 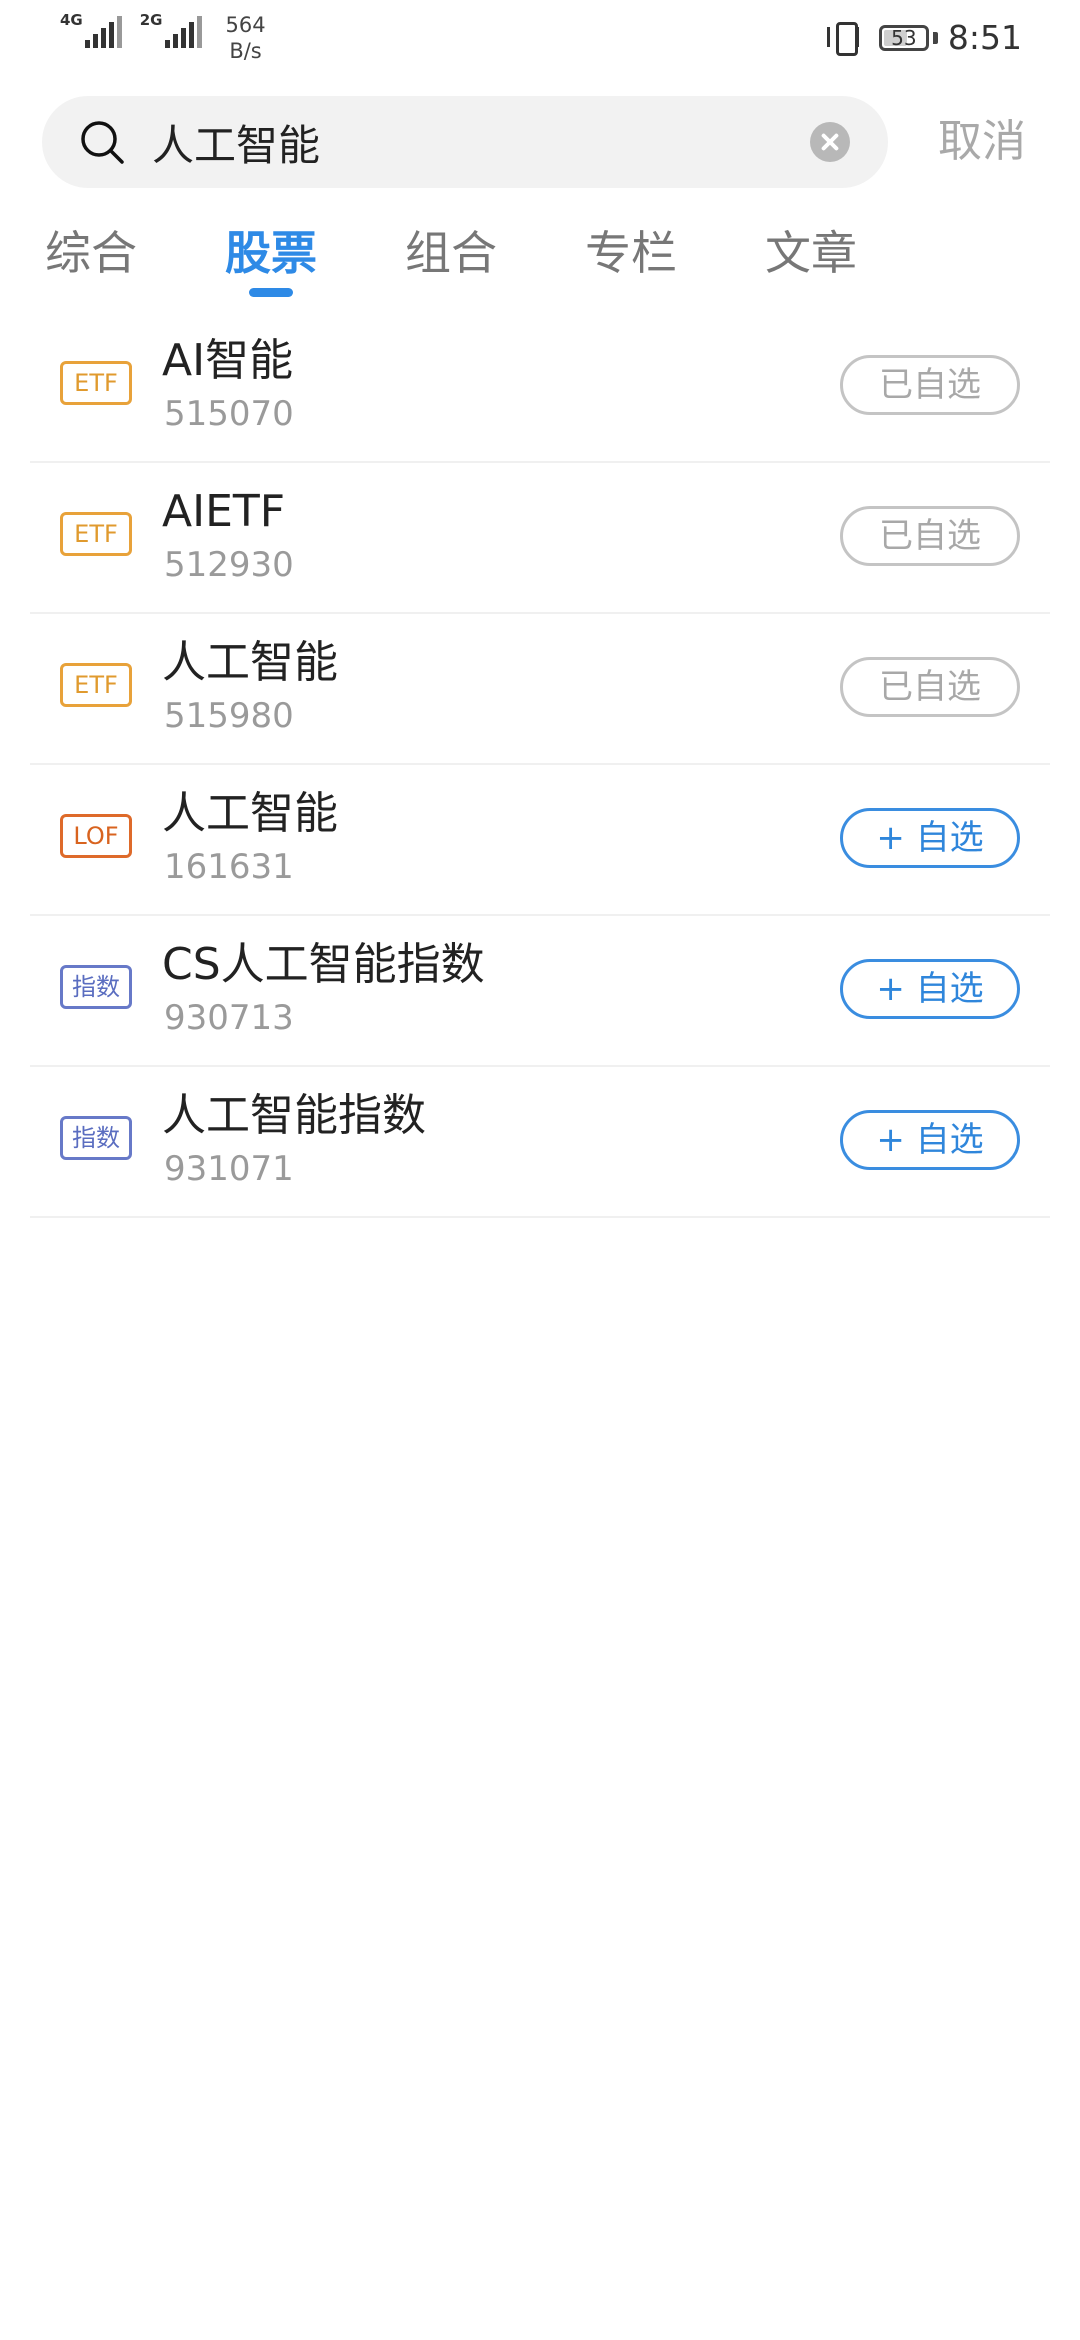 What do you see at coordinates (540, 538) in the screenshot?
I see `list-item: ETF AIETF 512930 已自选` at bounding box center [540, 538].